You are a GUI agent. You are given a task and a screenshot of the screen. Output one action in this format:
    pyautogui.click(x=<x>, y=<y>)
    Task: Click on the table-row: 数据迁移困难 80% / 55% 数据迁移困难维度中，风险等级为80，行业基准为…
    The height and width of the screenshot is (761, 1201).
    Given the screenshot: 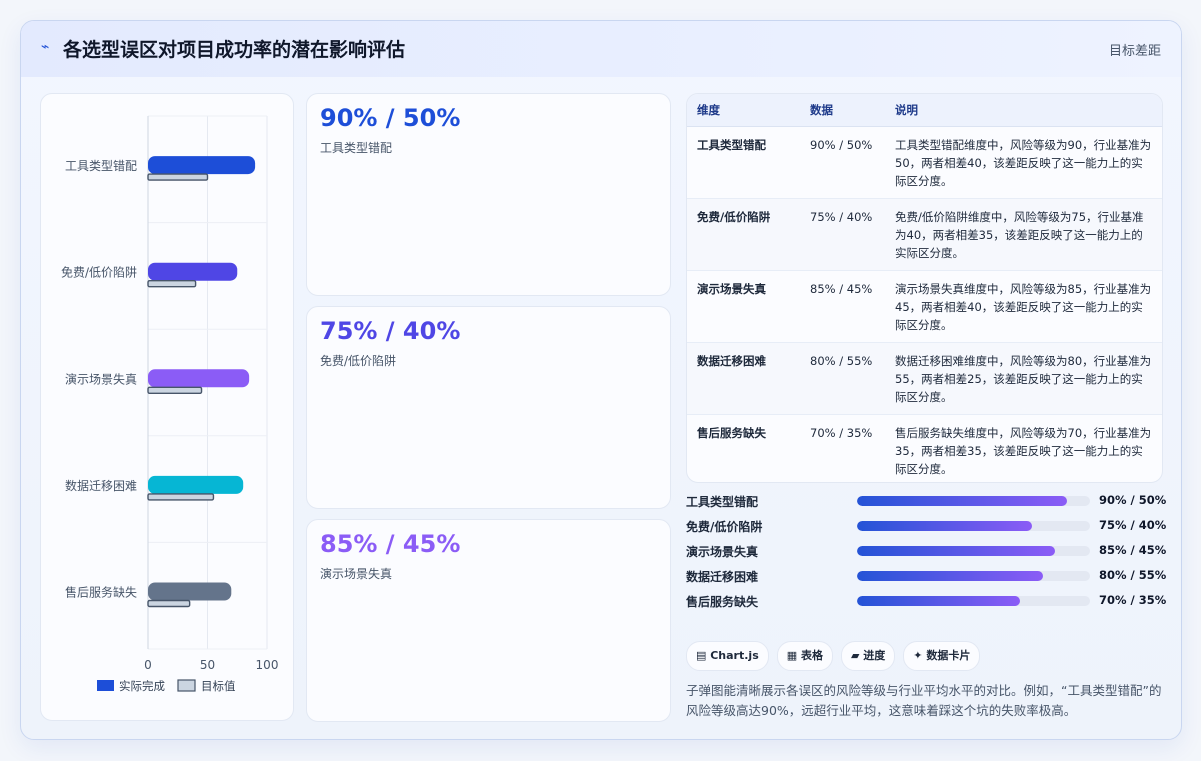 What is the action you would take?
    pyautogui.click(x=924, y=378)
    